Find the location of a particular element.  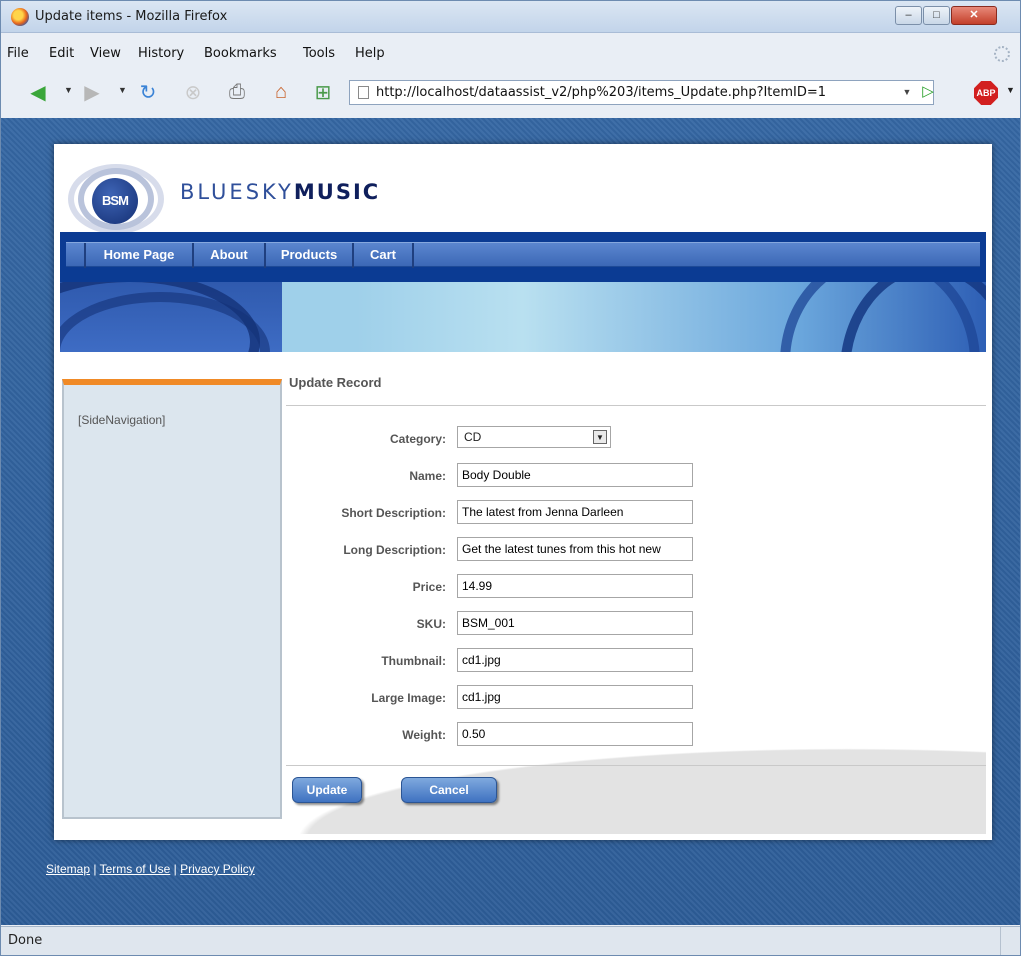

form-row-large-image: Large Image: is located at coordinates (636, 698).